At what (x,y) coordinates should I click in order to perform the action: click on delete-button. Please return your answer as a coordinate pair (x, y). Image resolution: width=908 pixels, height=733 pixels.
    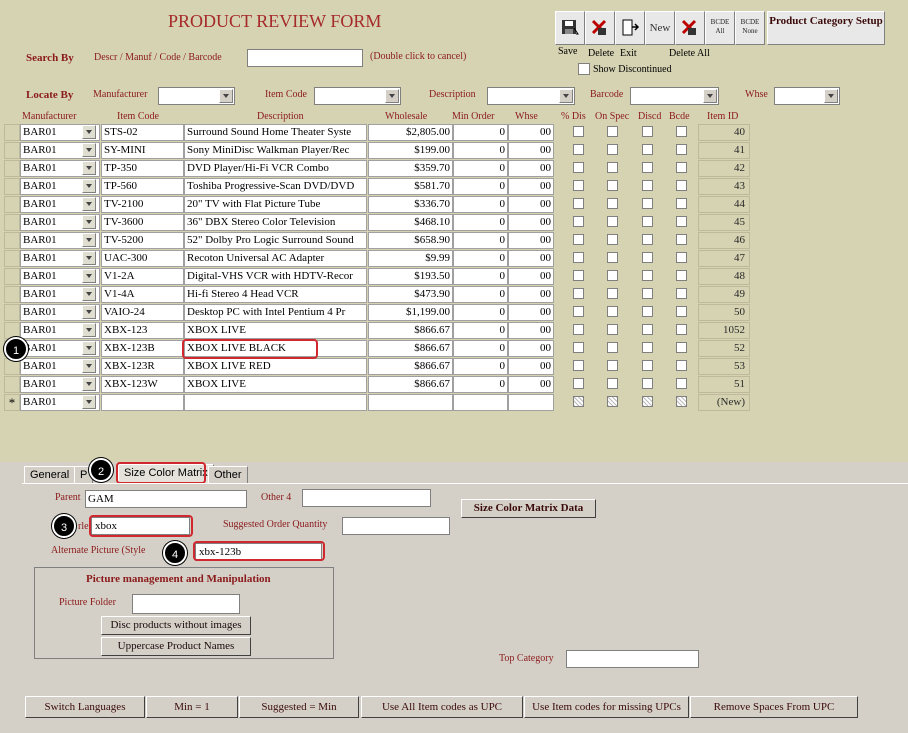
    Looking at the image, I should click on (600, 28).